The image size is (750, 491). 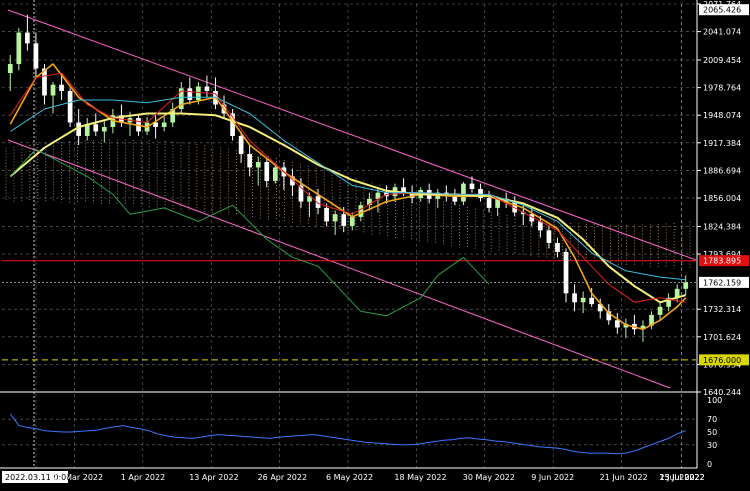 What do you see at coordinates (722, 115) in the screenshot?
I see `price-tick-label: 1948.074` at bounding box center [722, 115].